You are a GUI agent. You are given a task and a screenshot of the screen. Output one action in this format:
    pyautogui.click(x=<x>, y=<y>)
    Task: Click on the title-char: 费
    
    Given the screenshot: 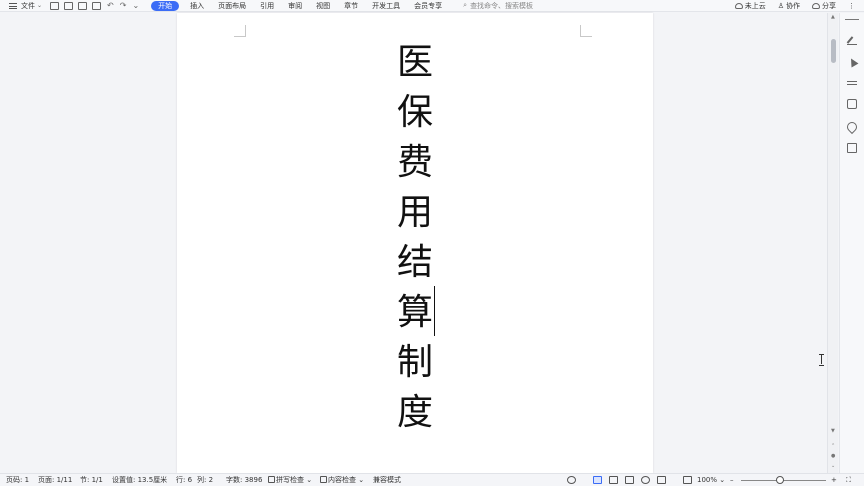 What is the action you would take?
    pyautogui.click(x=414, y=162)
    